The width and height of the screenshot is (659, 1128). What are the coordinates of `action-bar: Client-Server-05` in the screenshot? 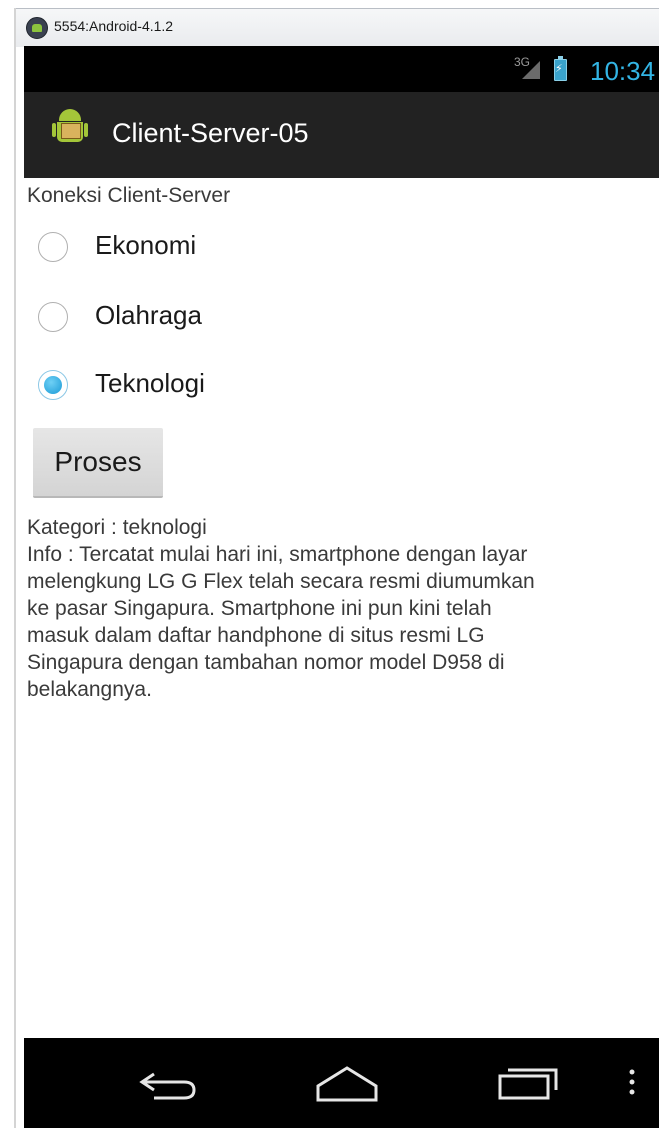 It's located at (341, 136).